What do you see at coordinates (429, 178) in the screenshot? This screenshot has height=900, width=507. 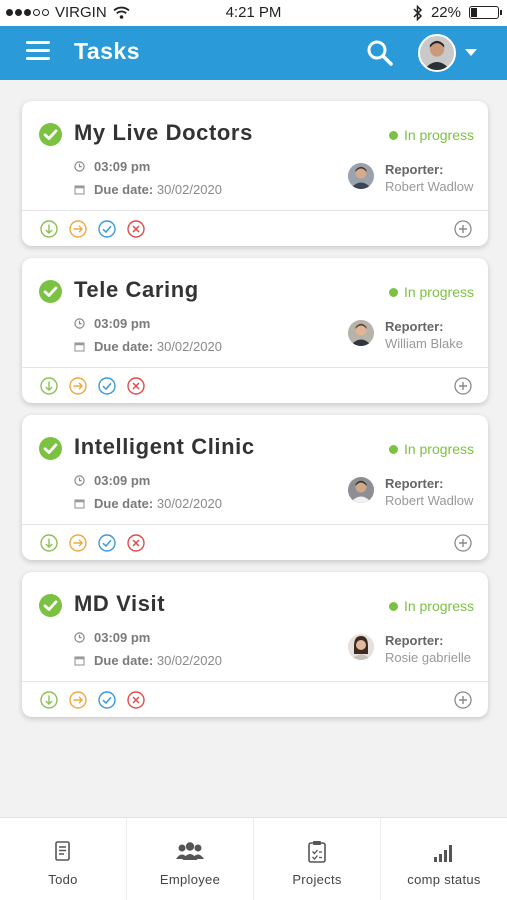 I see `reporter-info: Reporter: Robert Wadlow` at bounding box center [429, 178].